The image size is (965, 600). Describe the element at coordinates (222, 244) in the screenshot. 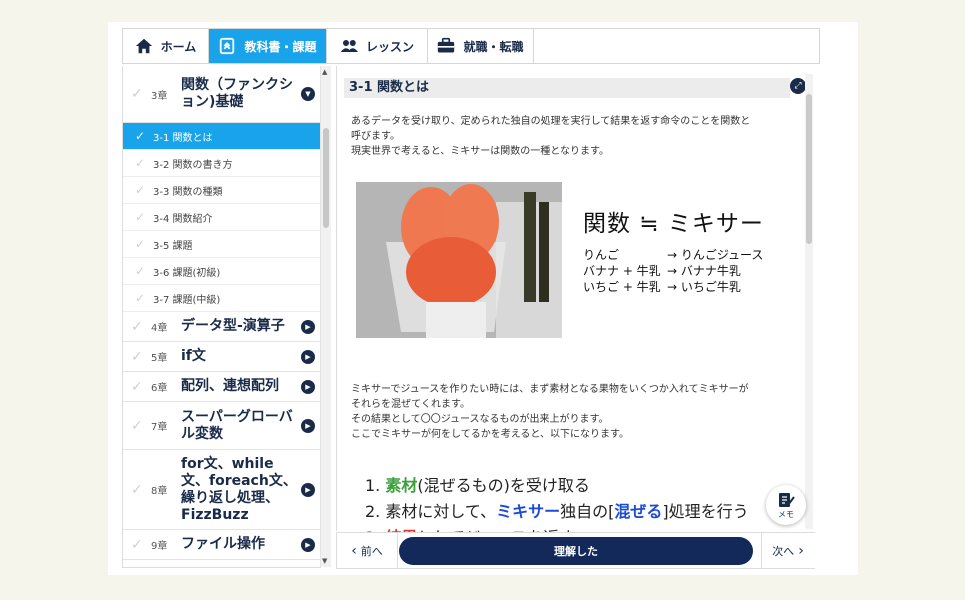

I see `sidebar-item-3-5: ✓ 3-5 課題` at that location.